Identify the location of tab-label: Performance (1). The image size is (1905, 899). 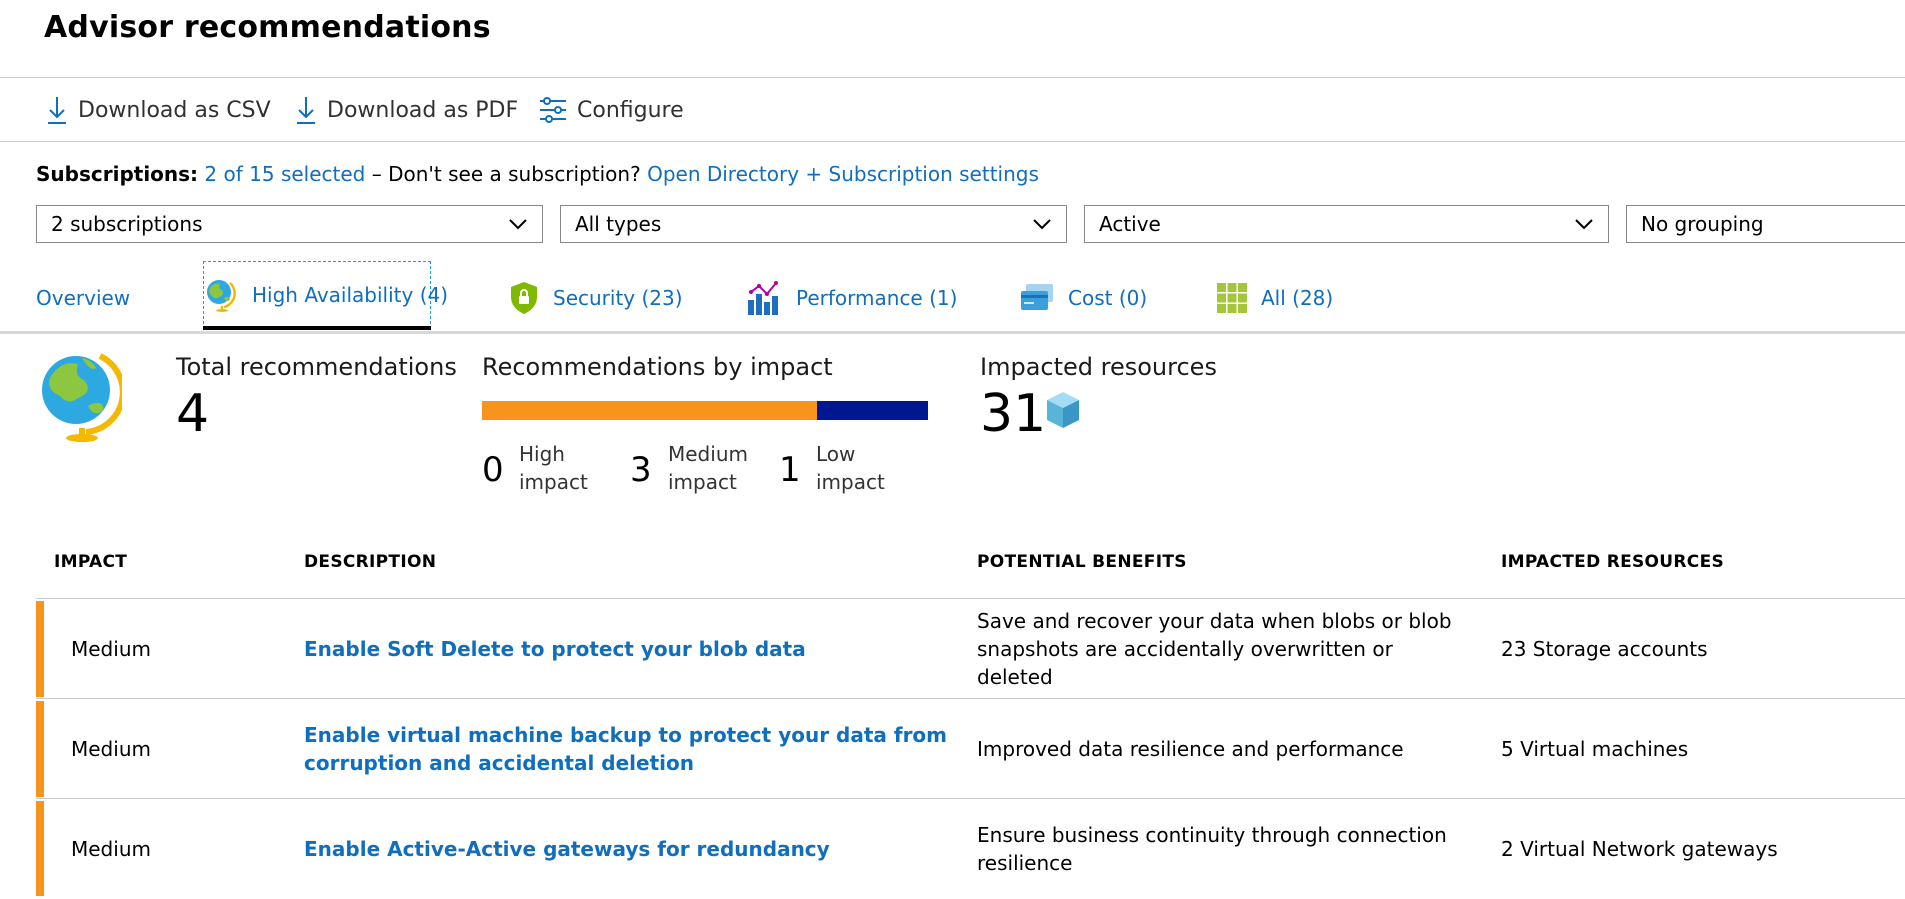
(877, 298).